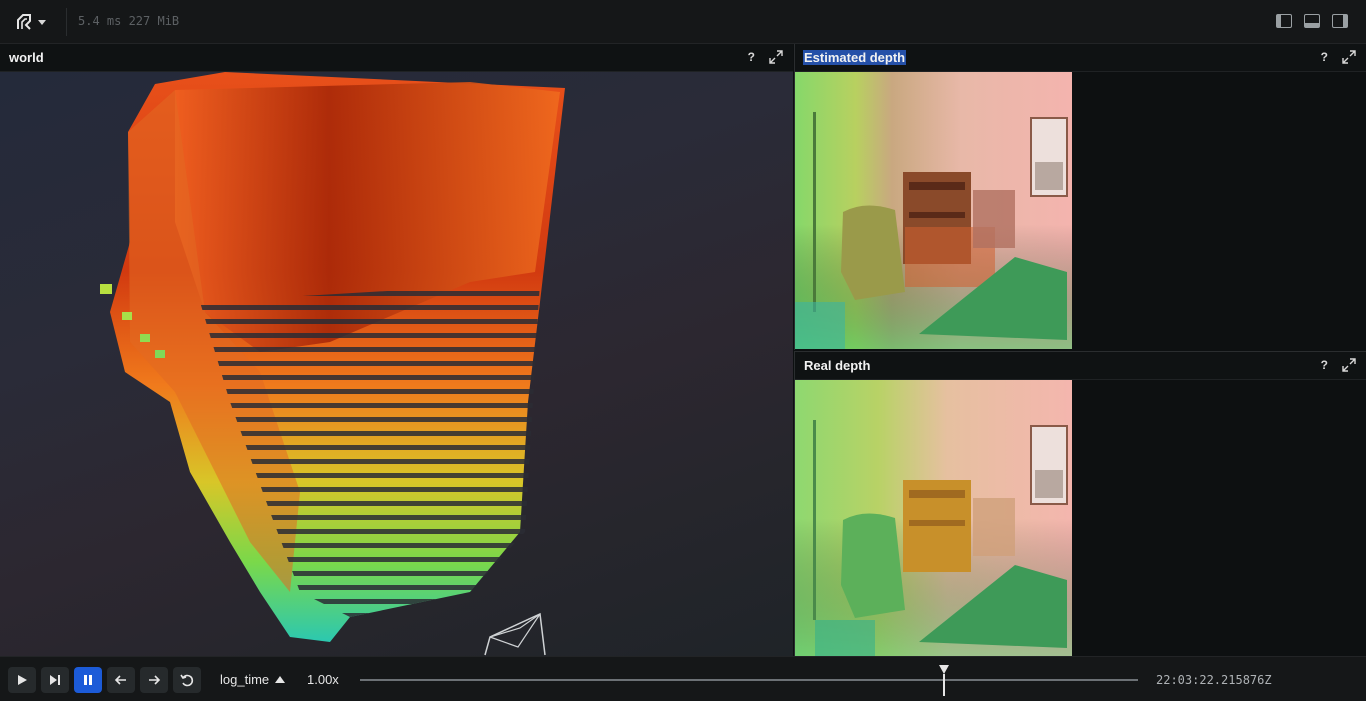 Image resolution: width=1366 pixels, height=701 pixels. I want to click on panel-header: Real depth ?, so click(1080, 366).